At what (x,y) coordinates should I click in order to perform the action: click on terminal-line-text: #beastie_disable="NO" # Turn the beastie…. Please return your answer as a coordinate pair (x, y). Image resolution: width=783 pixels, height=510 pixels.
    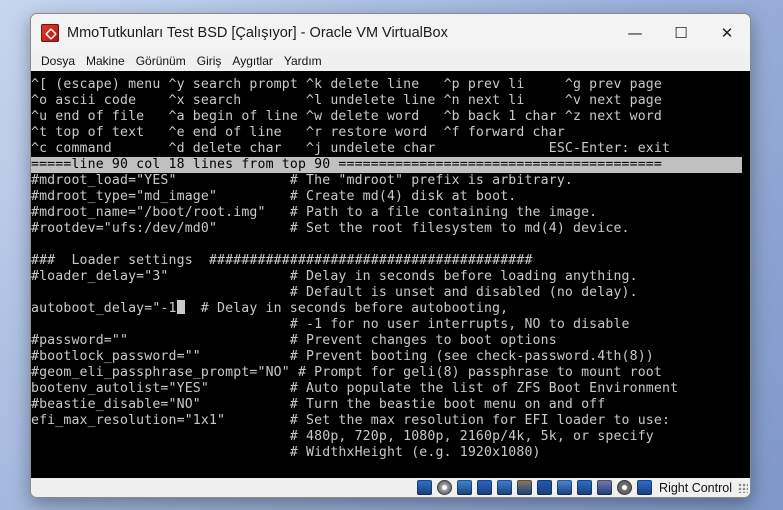
    Looking at the image, I should click on (318, 404).